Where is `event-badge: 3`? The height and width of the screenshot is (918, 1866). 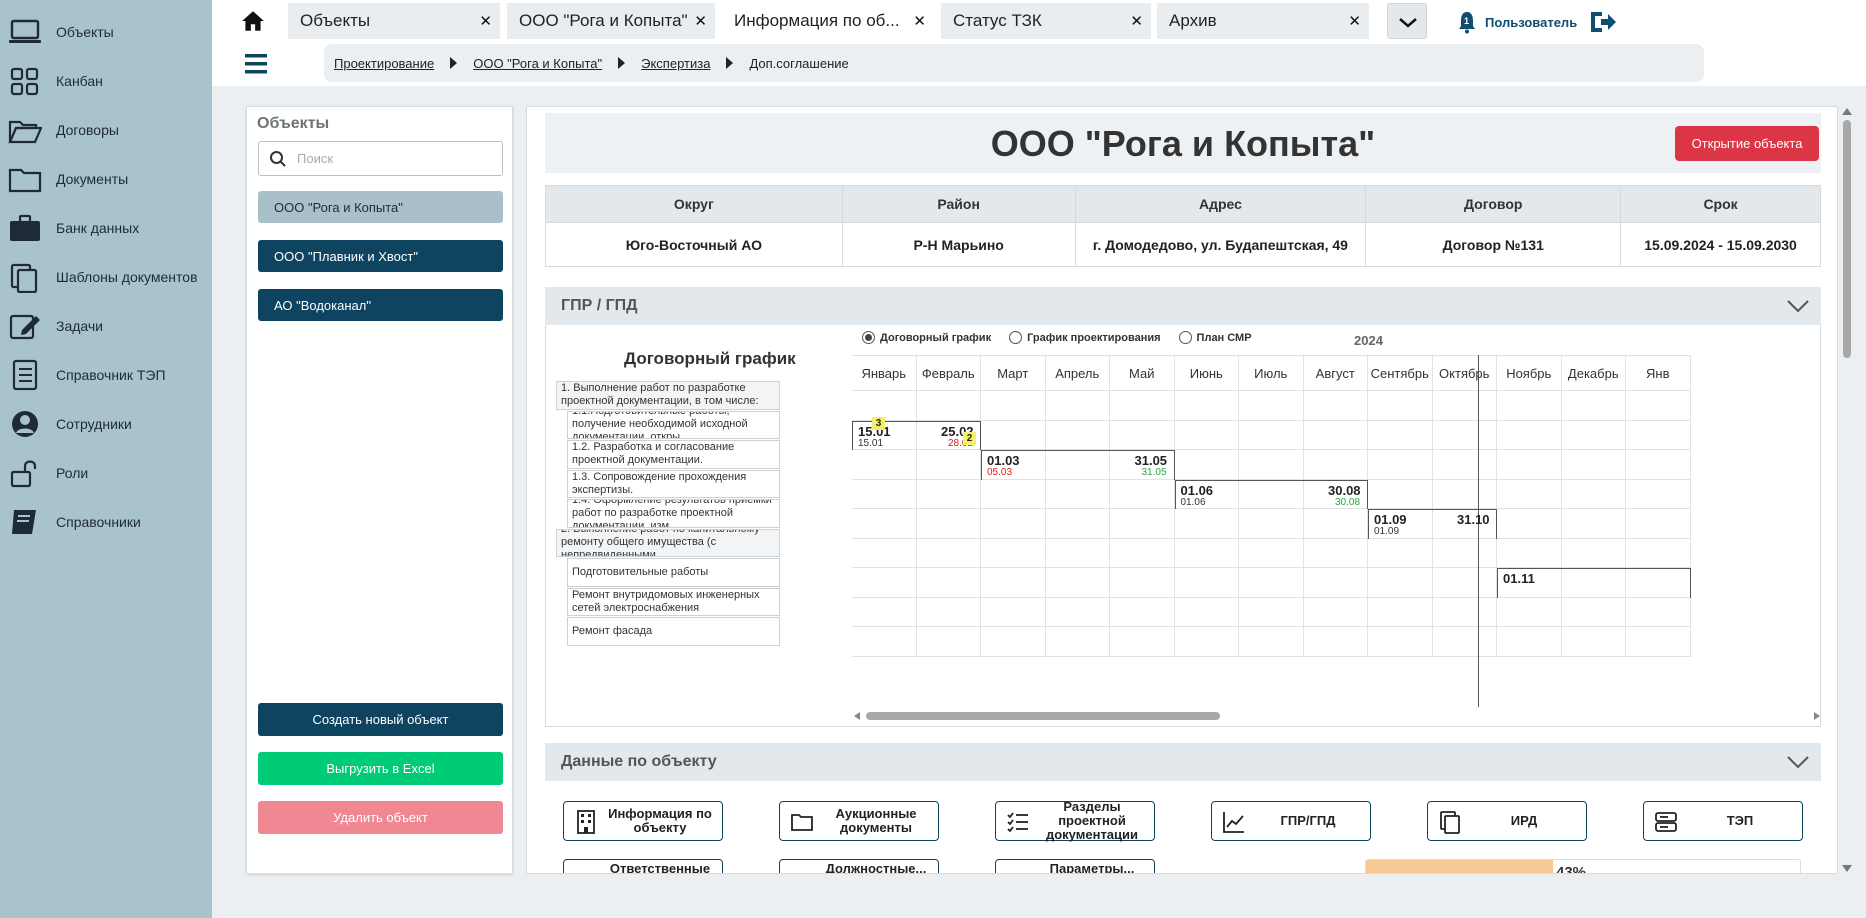
event-badge: 3 is located at coordinates (878, 423).